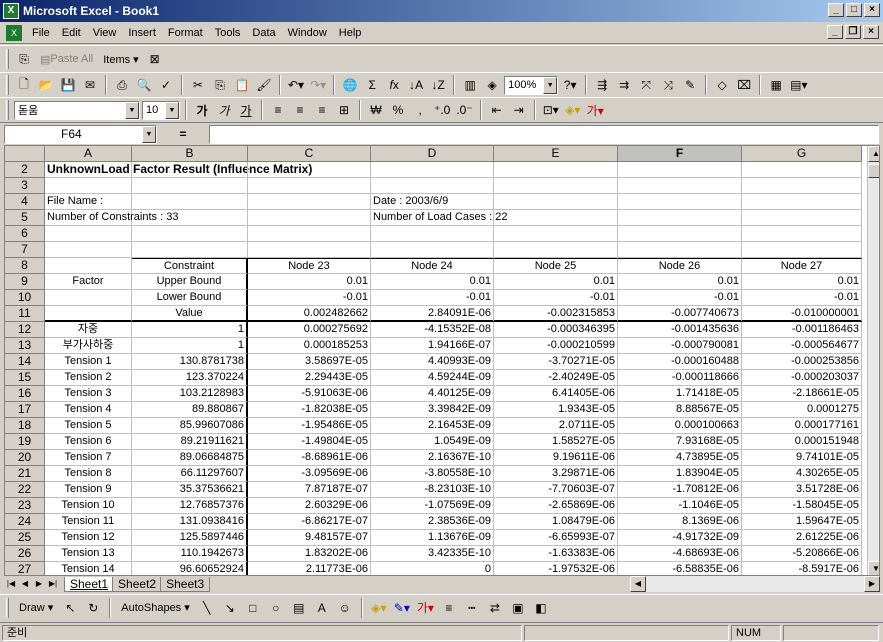  What do you see at coordinates (155, 59) in the screenshot?
I see `clear-clipboard-icon: ⊠` at bounding box center [155, 59].